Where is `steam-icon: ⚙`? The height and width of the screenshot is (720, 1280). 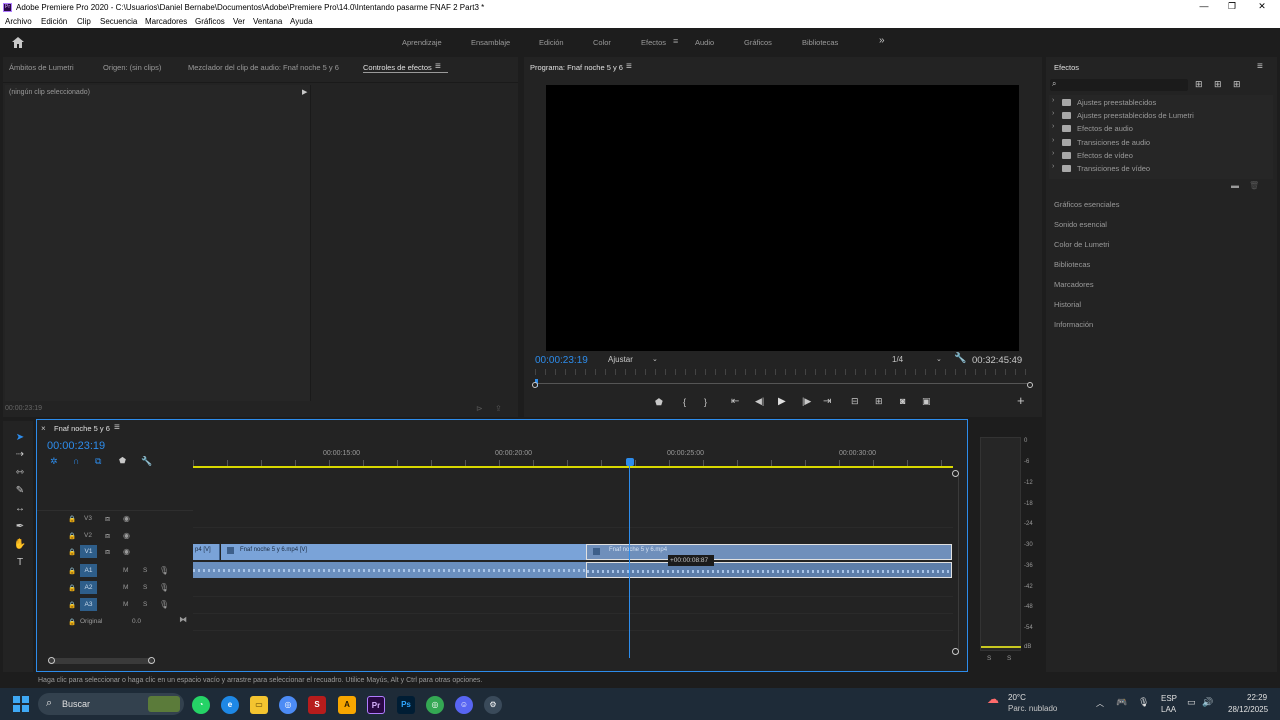
steam-icon: ⚙ is located at coordinates (493, 705).